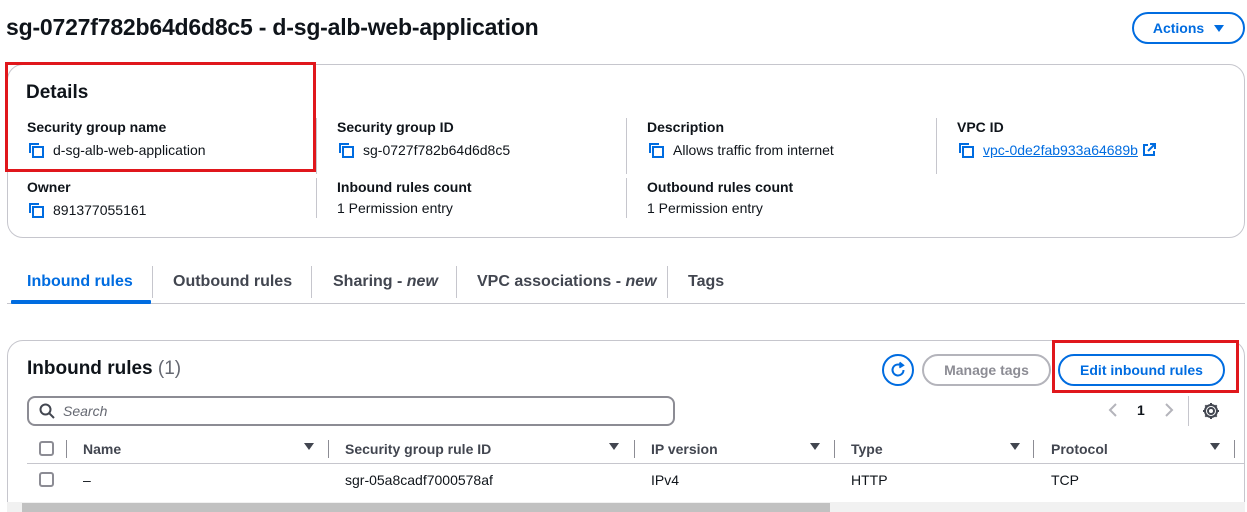 The width and height of the screenshot is (1247, 512). What do you see at coordinates (418, 449) in the screenshot?
I see `column-header-rule-id: Security group rule ID` at bounding box center [418, 449].